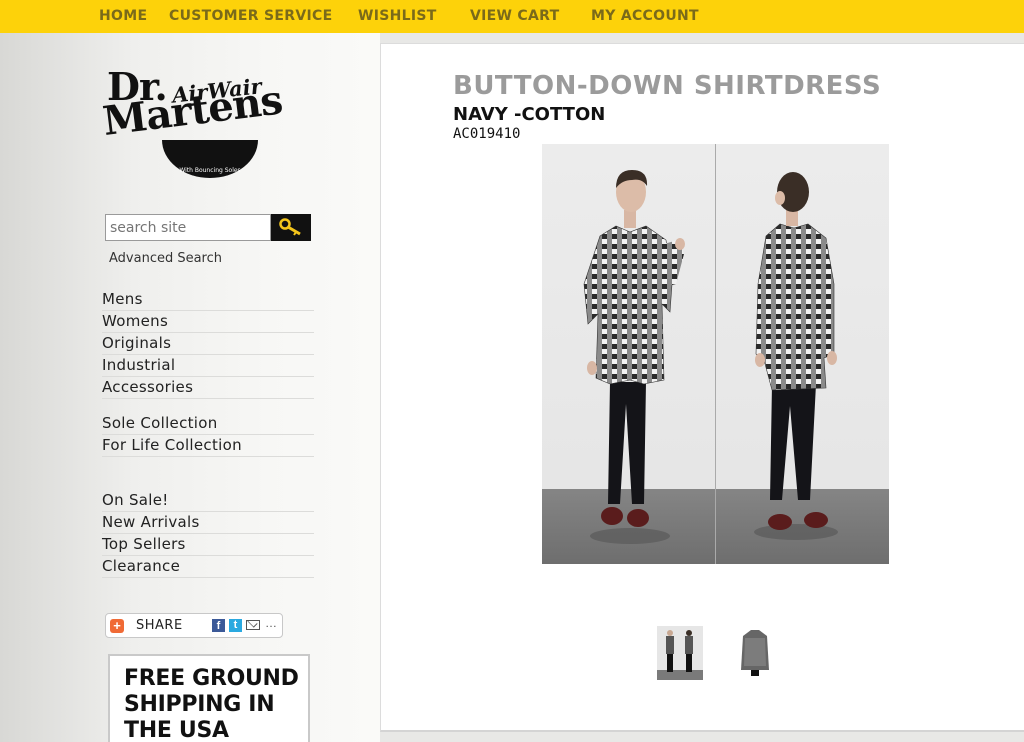 The width and height of the screenshot is (1024, 742). I want to click on nav-wishlist: WISHLIST, so click(397, 16).